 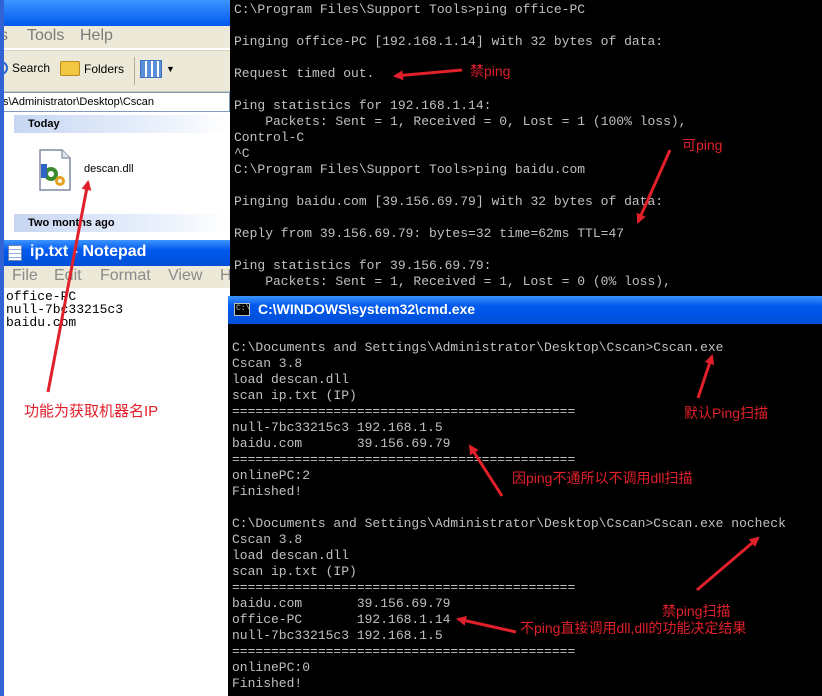 What do you see at coordinates (705, 376) in the screenshot?
I see `arrow-default-ping` at bounding box center [705, 376].